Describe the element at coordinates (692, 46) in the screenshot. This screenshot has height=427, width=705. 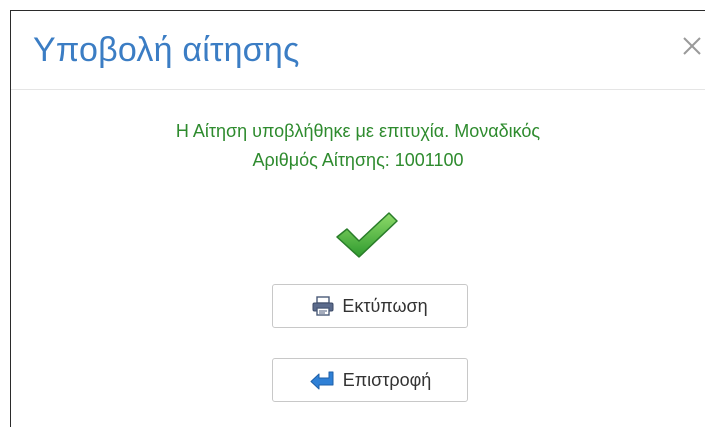
I see `close-icon` at that location.